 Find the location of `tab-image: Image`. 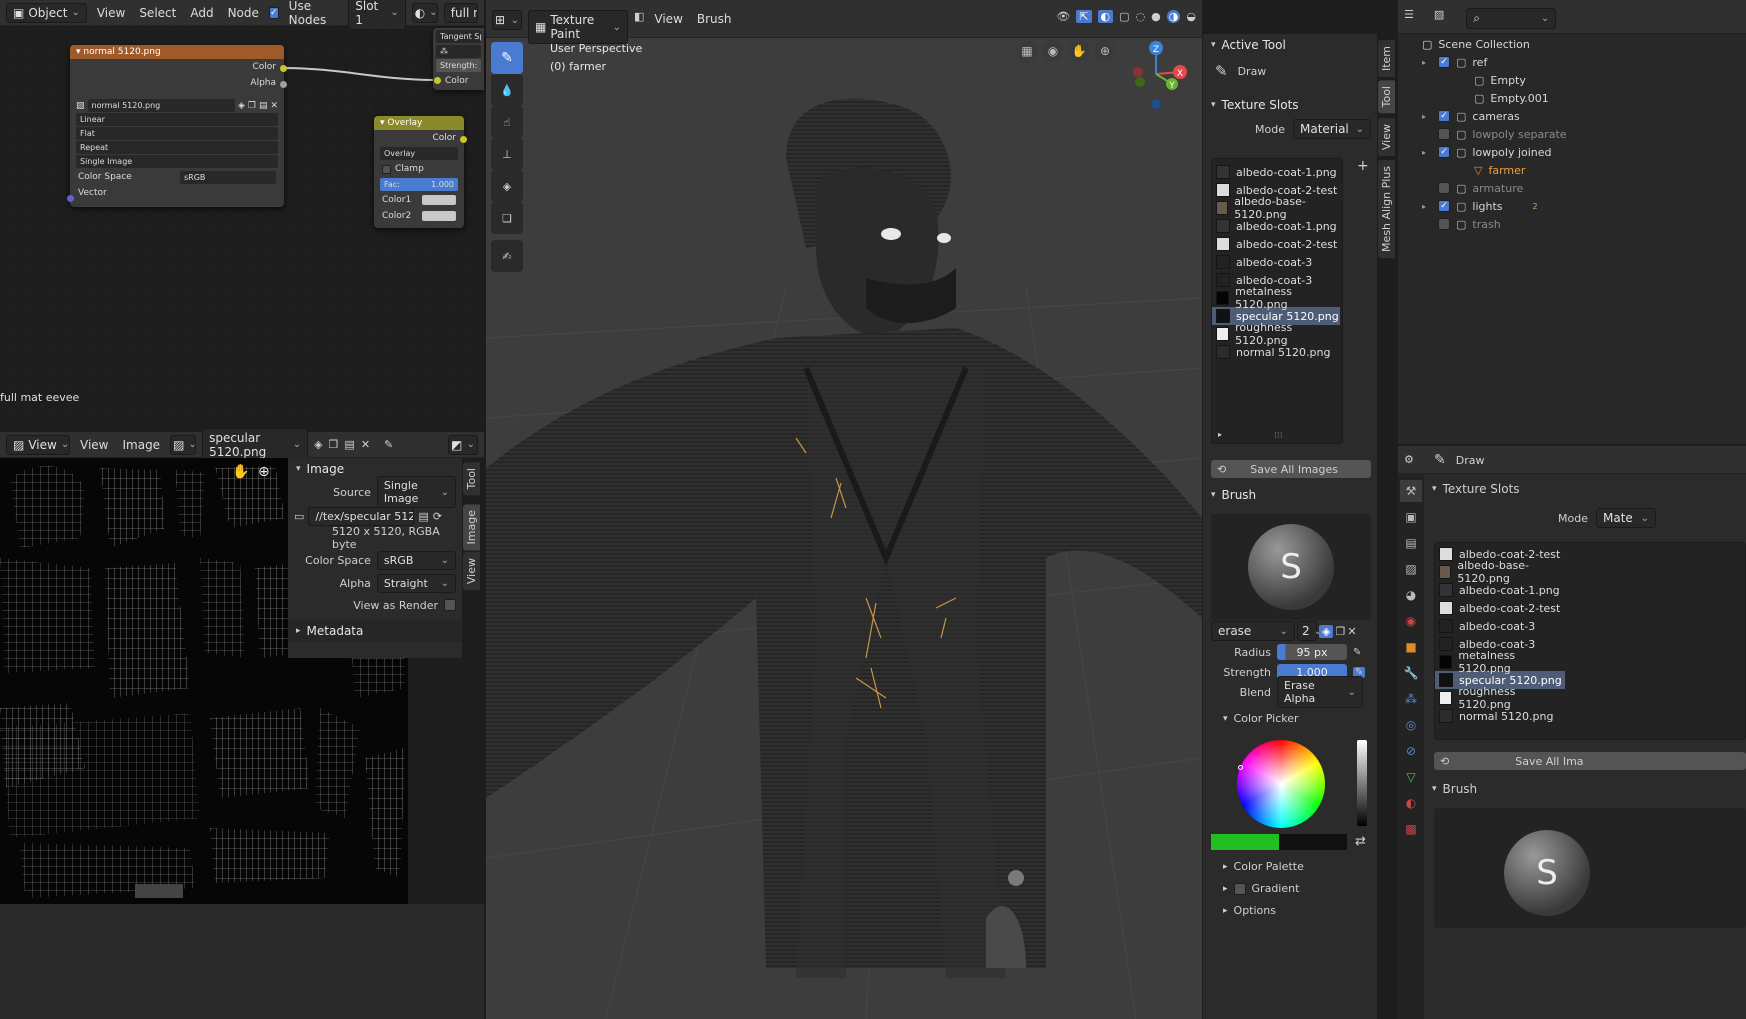

tab-image: Image is located at coordinates (471, 527).